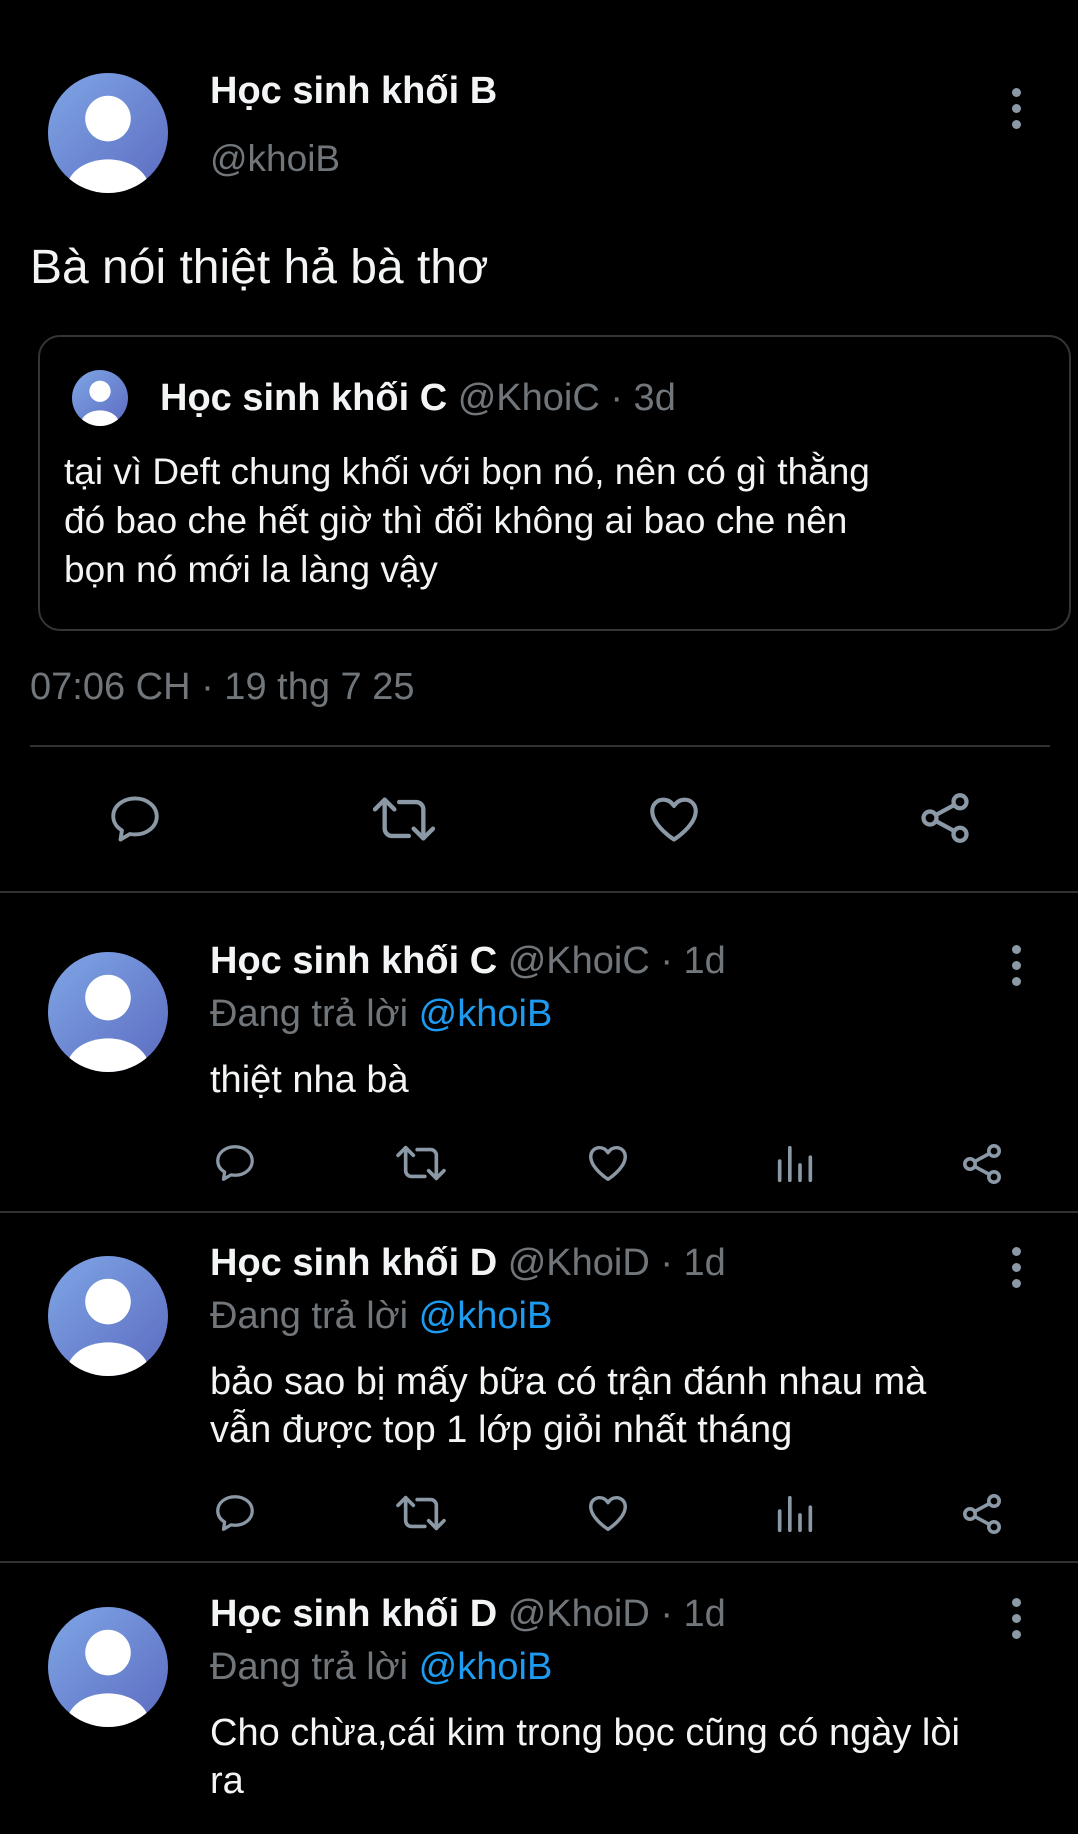  What do you see at coordinates (222, 687) in the screenshot?
I see `tweet-timestamp: 07:06 CH · 19 thg 7 25` at bounding box center [222, 687].